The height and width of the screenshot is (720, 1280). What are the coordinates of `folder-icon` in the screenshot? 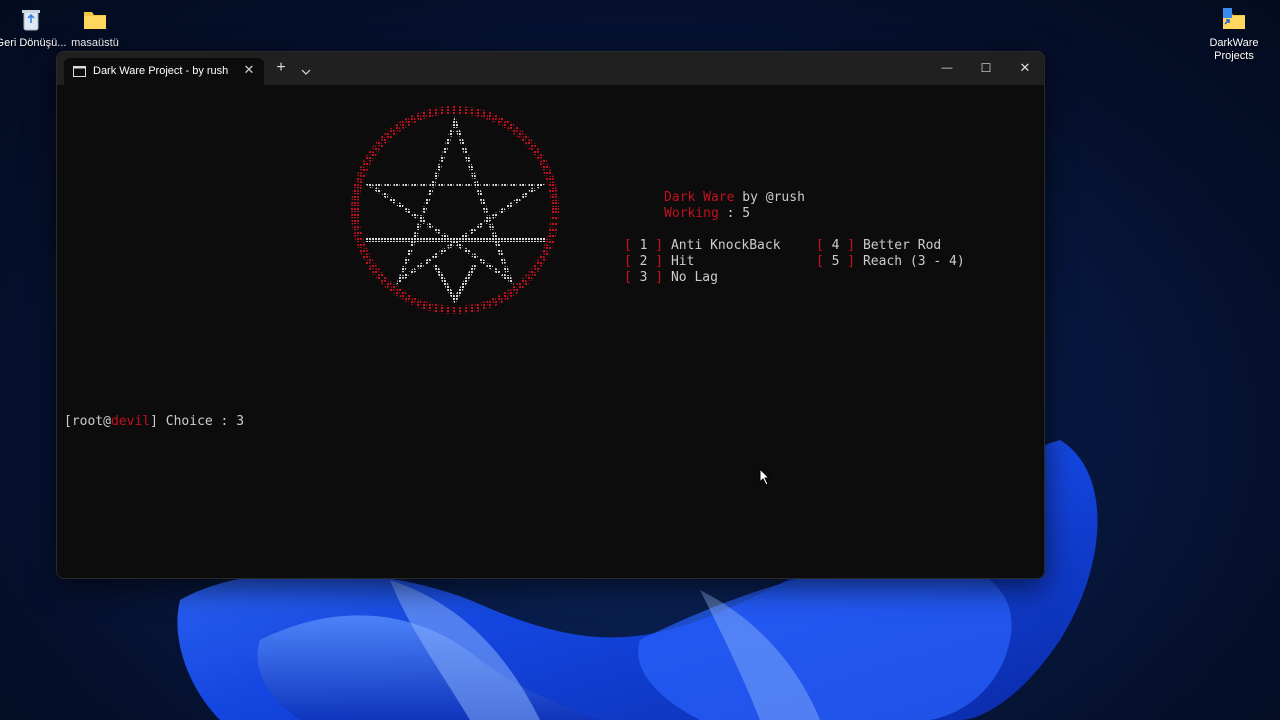 It's located at (95, 19).